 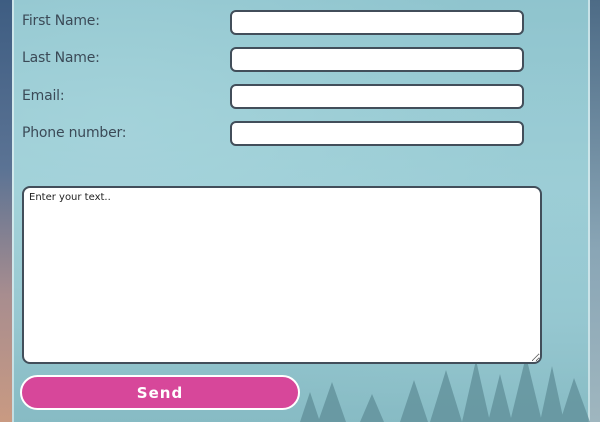 What do you see at coordinates (61, 21) in the screenshot?
I see `first-name-label: First Name:` at bounding box center [61, 21].